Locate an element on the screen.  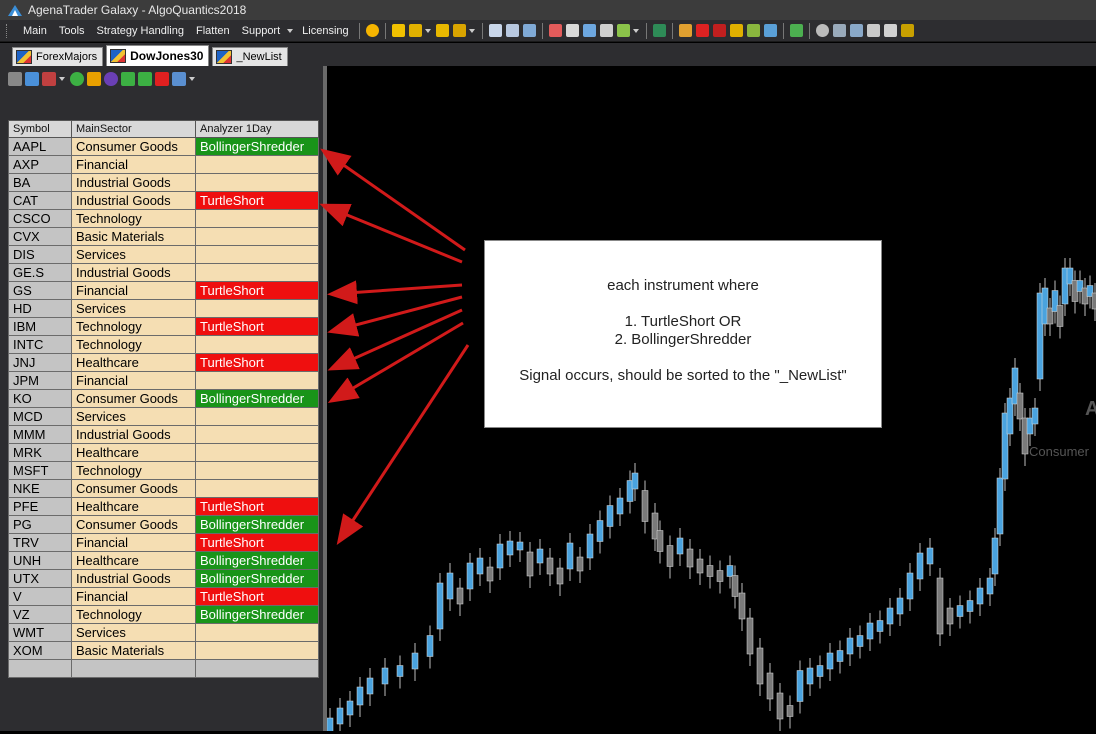
cell-symbol: KO is located at coordinates (40, 398).